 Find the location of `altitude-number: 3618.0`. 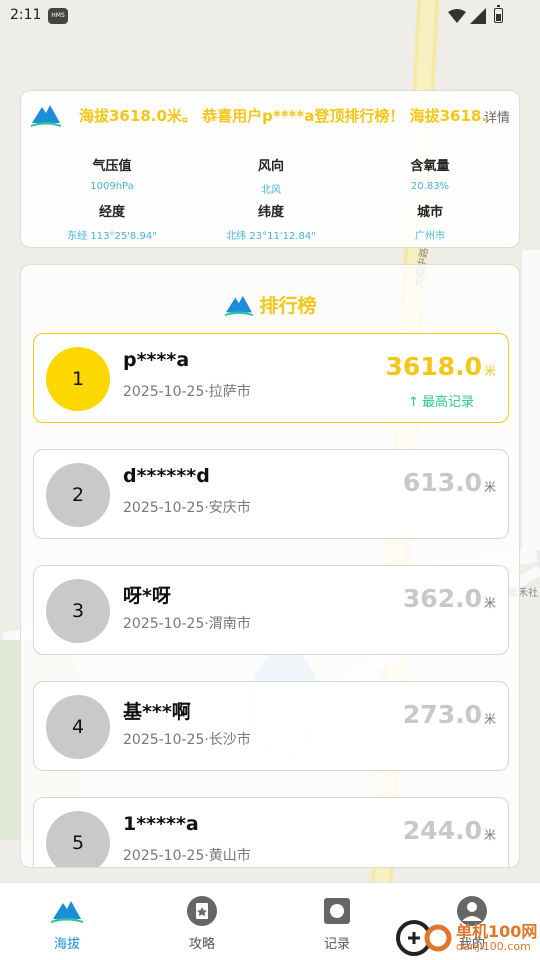

altitude-number: 3618.0 is located at coordinates (433, 366).